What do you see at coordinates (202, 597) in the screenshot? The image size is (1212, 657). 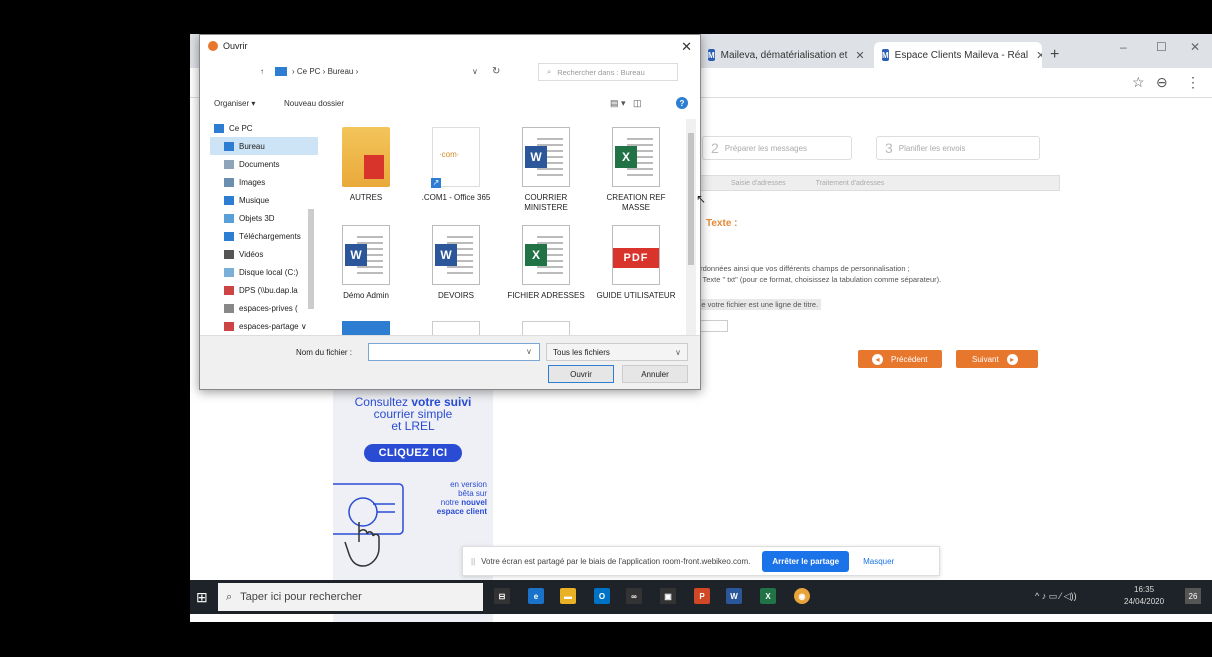 I see `windows-start-icon: ⊞` at bounding box center [202, 597].